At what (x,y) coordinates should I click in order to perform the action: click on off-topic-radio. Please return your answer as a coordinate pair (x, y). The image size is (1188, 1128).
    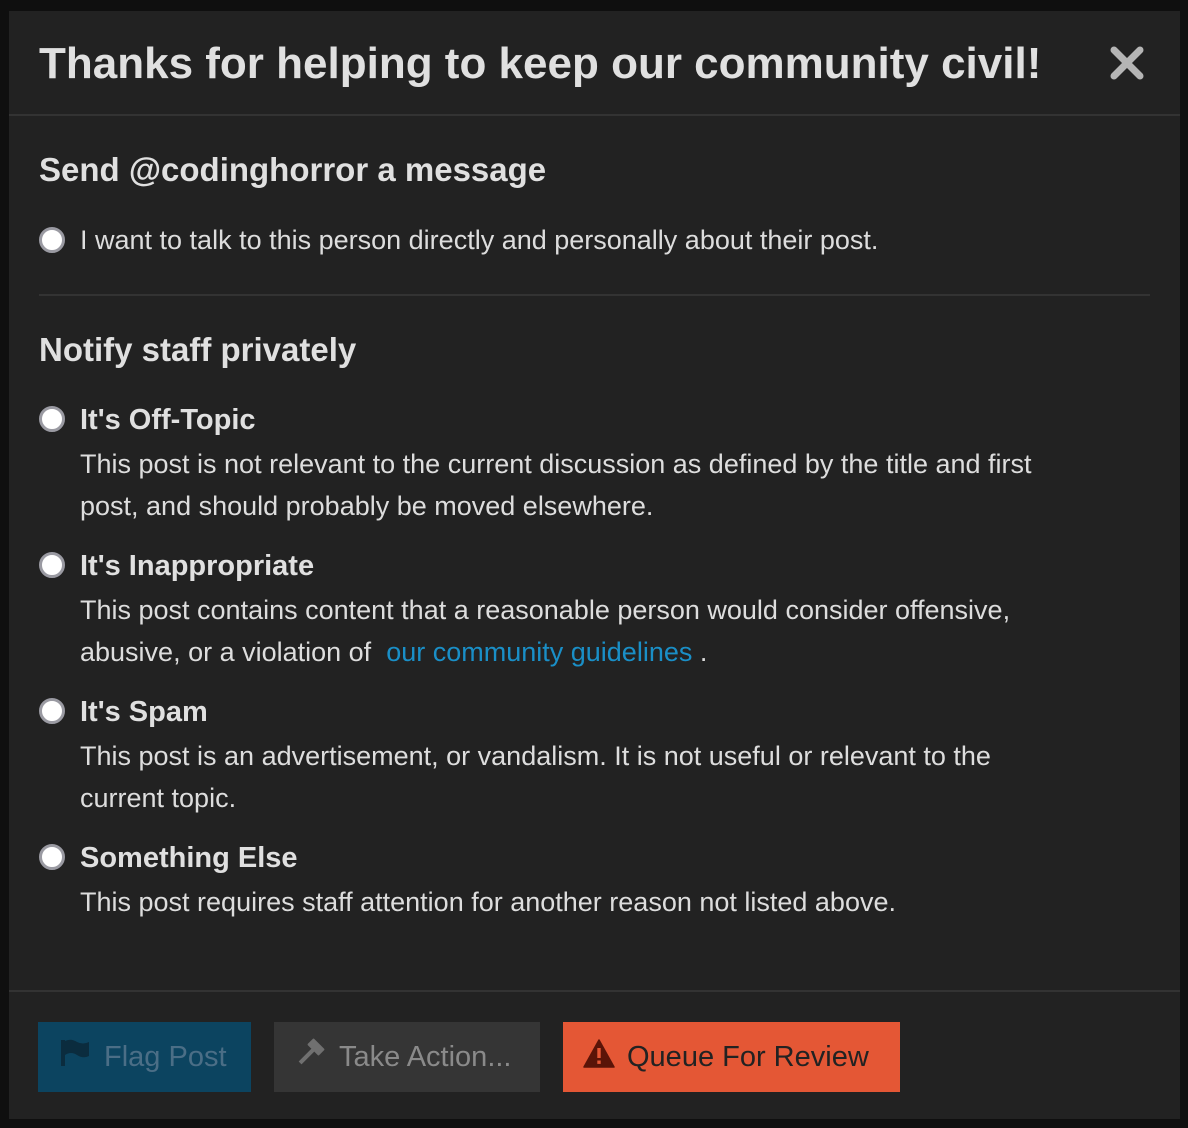
    Looking at the image, I should click on (52, 419).